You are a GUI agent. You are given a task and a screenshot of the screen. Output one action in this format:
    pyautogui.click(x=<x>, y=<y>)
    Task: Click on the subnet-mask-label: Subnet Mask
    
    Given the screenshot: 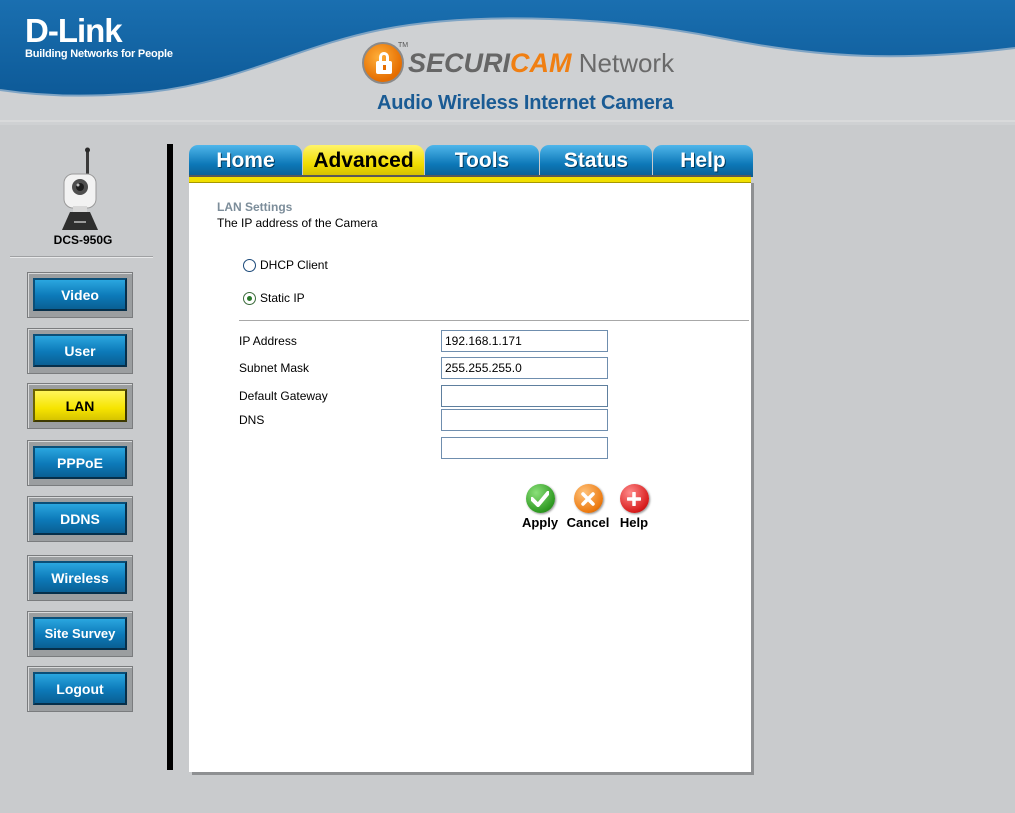 What is the action you would take?
    pyautogui.click(x=274, y=368)
    